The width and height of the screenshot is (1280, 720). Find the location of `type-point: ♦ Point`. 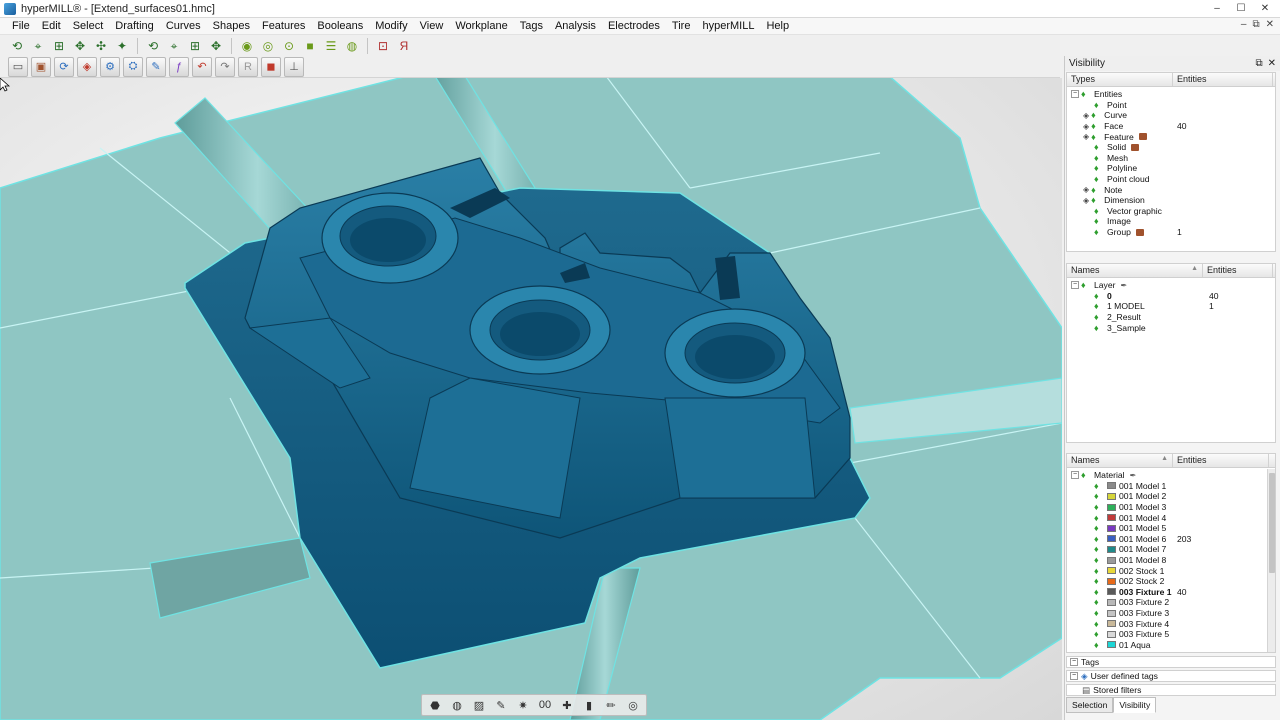

type-point: ♦ Point is located at coordinates (1171, 105).